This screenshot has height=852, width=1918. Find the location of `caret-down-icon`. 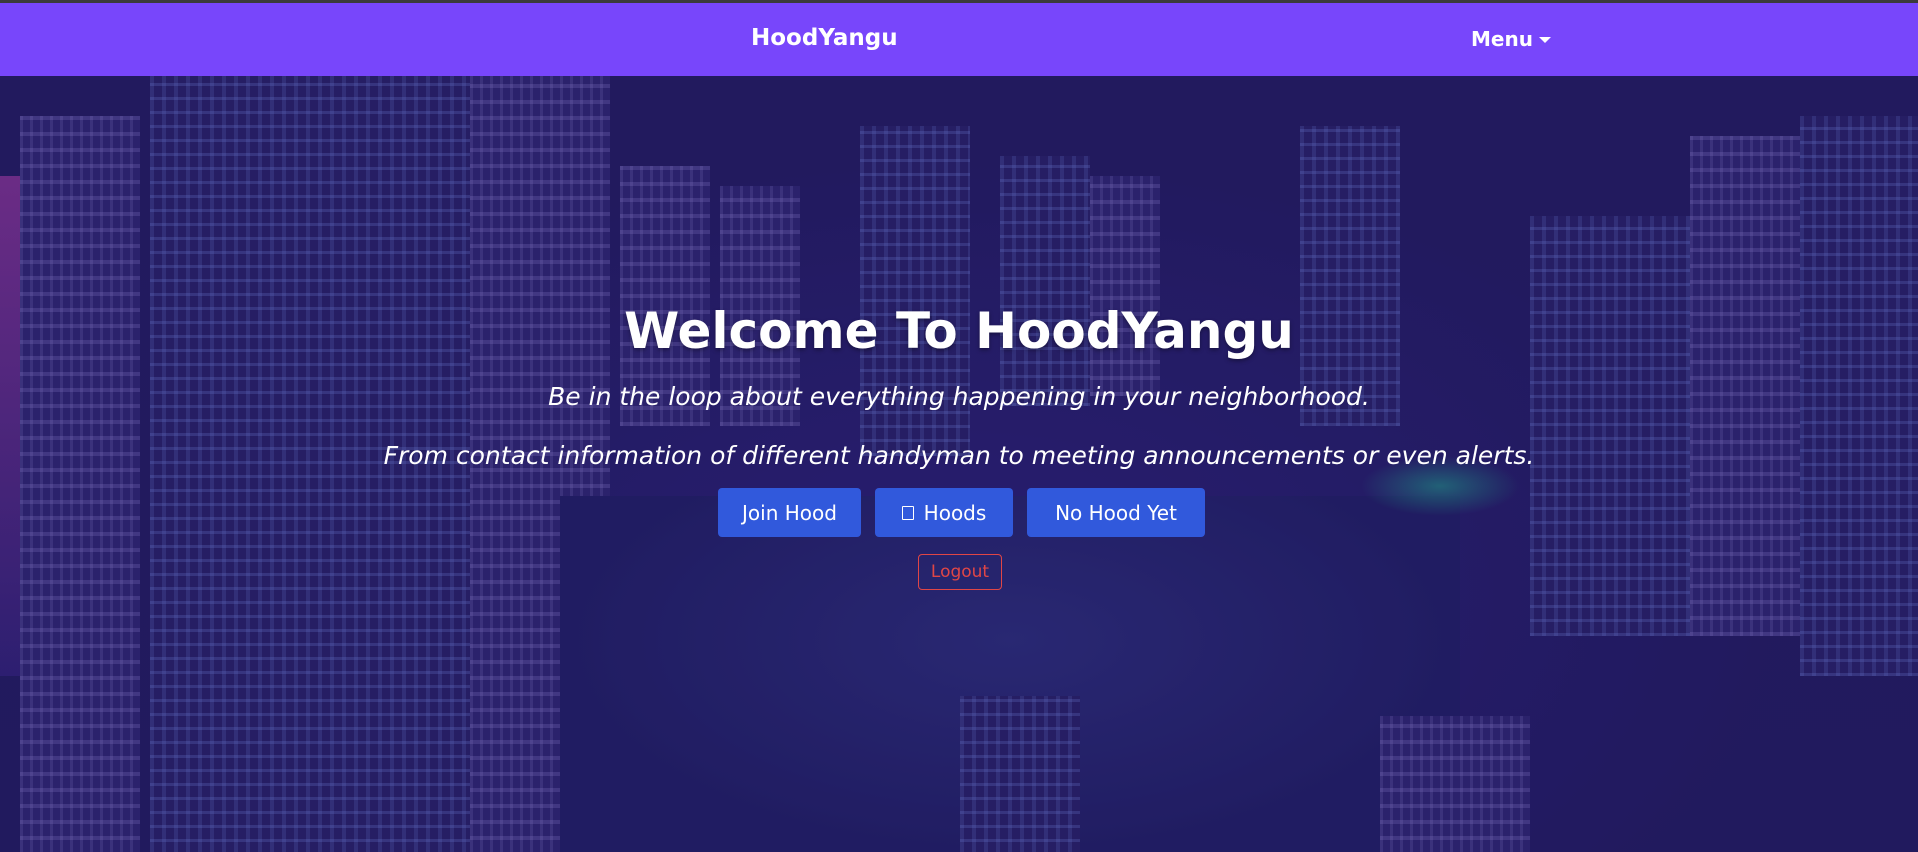

caret-down-icon is located at coordinates (1544, 40).